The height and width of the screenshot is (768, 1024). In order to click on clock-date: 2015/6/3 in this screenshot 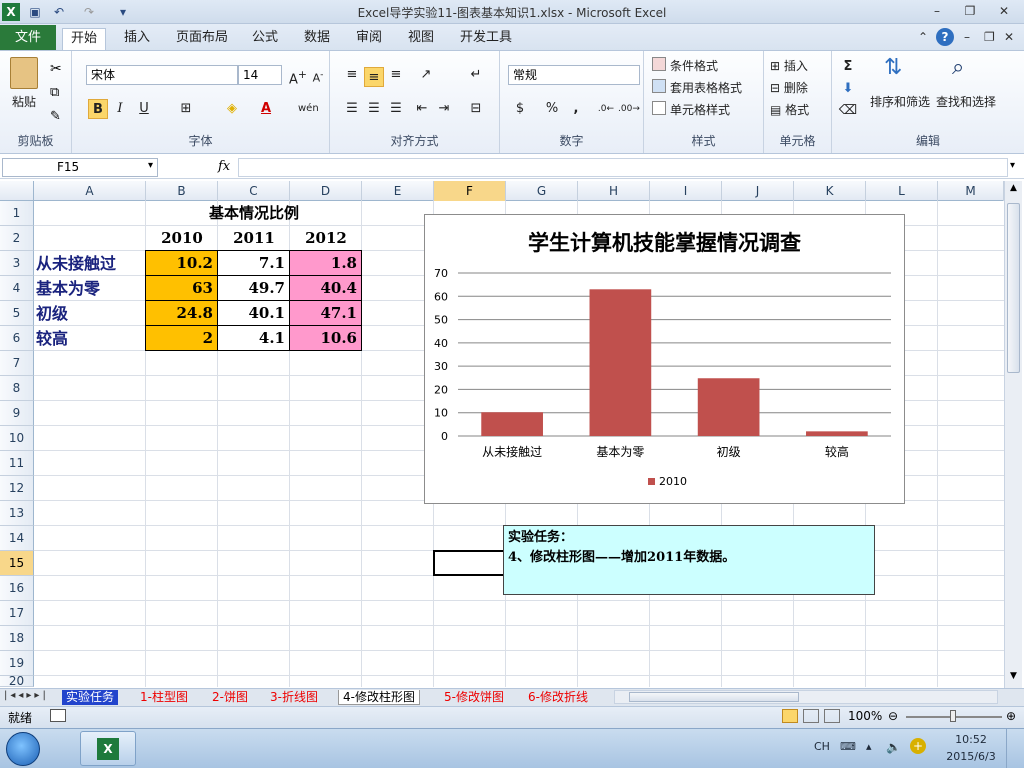, I will do `click(971, 756)`.